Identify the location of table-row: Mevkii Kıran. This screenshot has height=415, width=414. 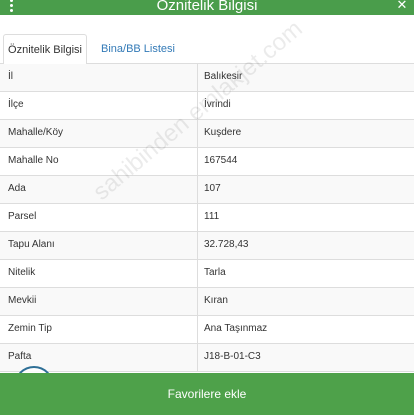
(207, 302).